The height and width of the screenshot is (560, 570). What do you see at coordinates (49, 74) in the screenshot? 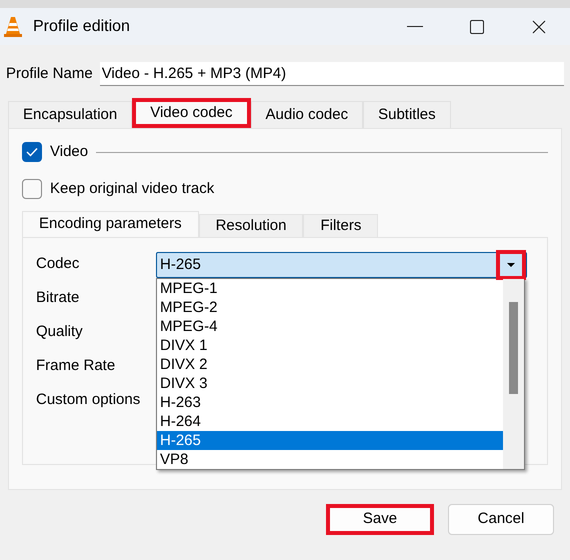
I see `field-label: Profile Name` at bounding box center [49, 74].